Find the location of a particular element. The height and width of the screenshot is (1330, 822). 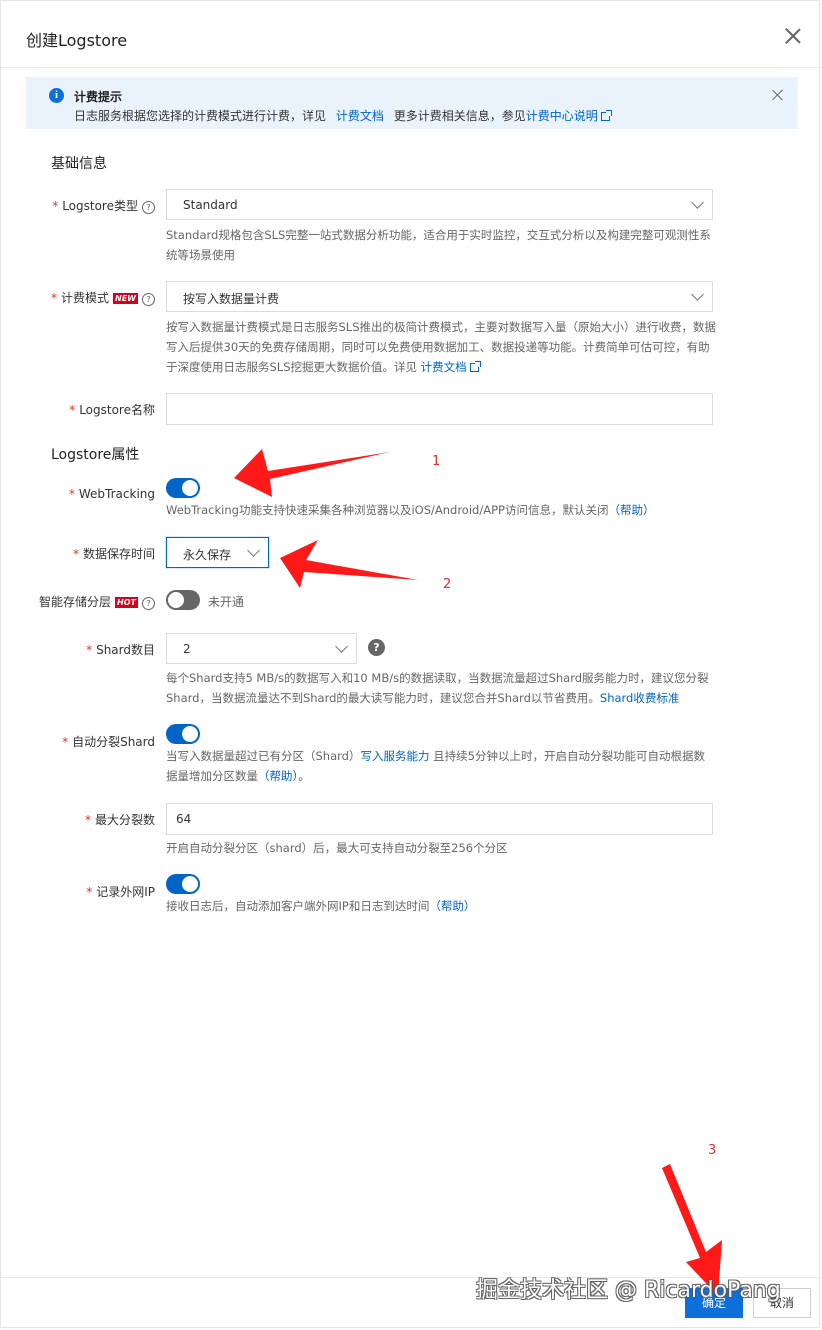

webtracking-help-link: （帮助） is located at coordinates (631, 510).